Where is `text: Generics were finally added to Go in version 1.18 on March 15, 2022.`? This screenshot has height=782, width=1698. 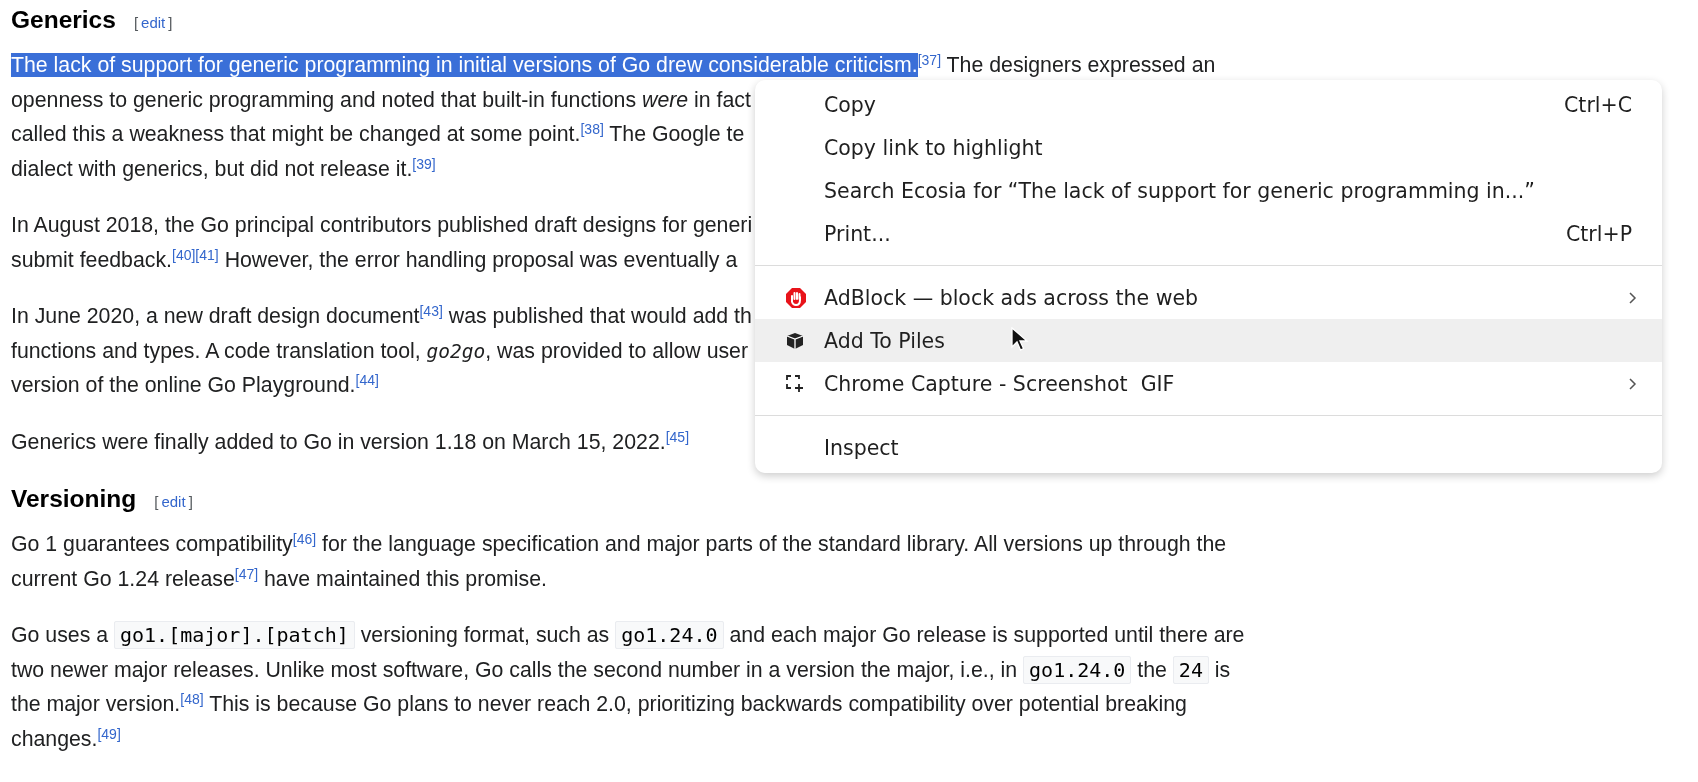 text: Generics were finally added to Go in version 1.18 on March 15, 2022. is located at coordinates (338, 441).